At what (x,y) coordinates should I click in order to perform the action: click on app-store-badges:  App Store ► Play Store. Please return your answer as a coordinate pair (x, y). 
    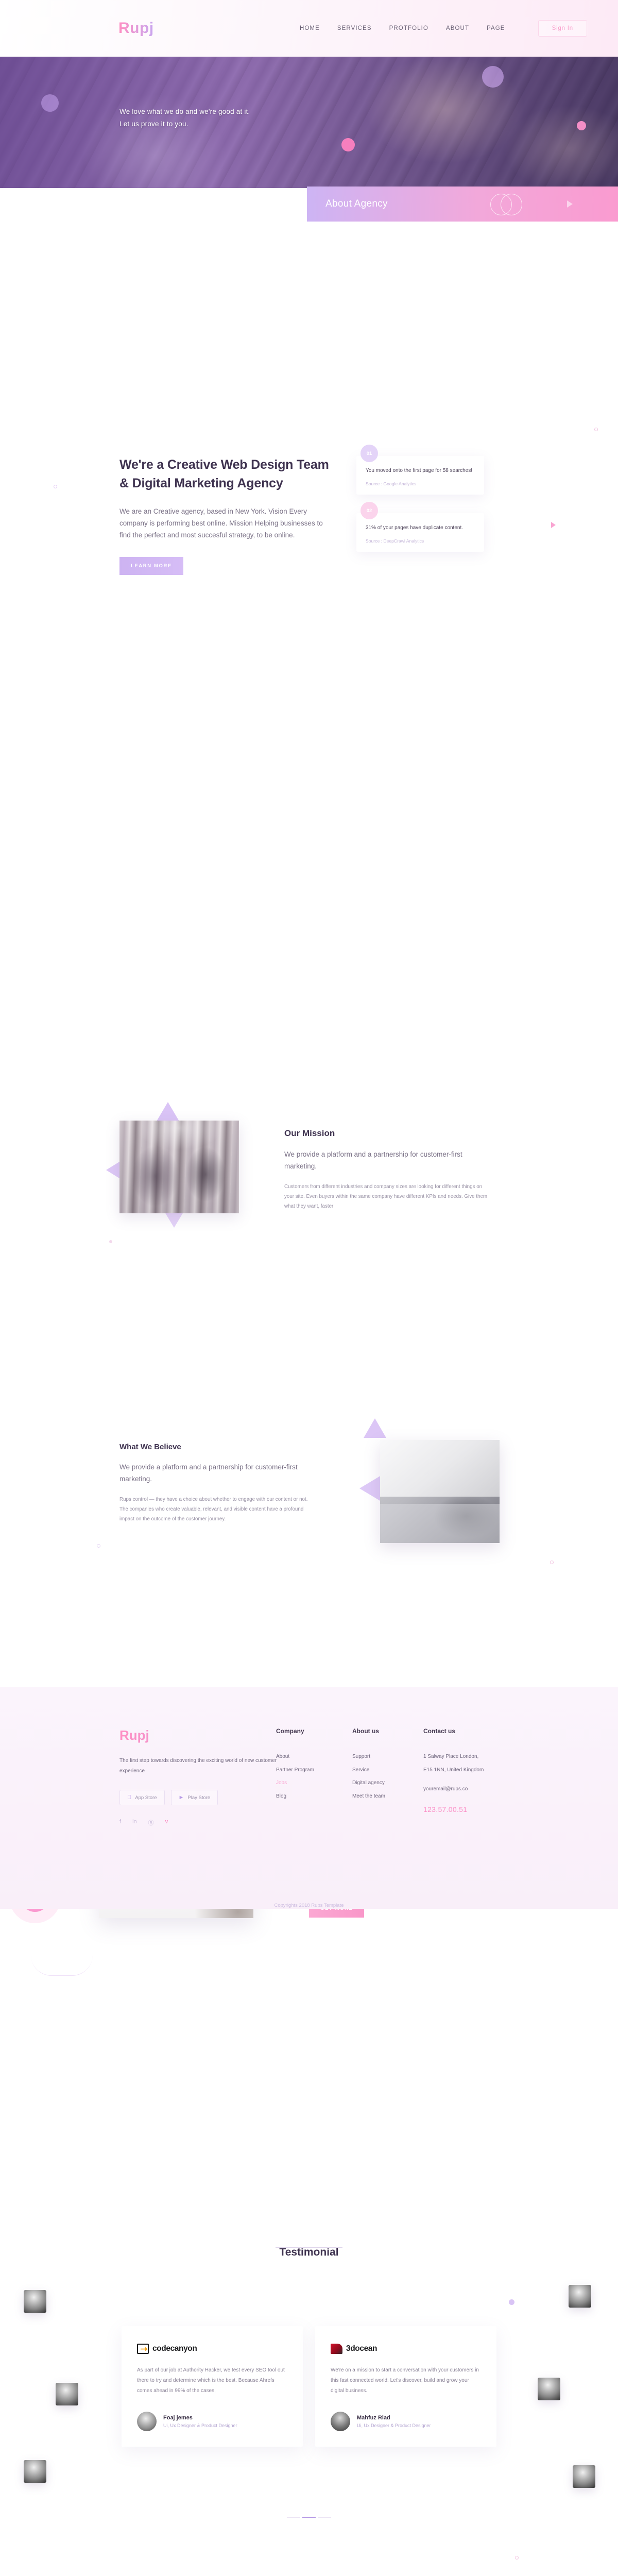
    Looking at the image, I should click on (204, 1797).